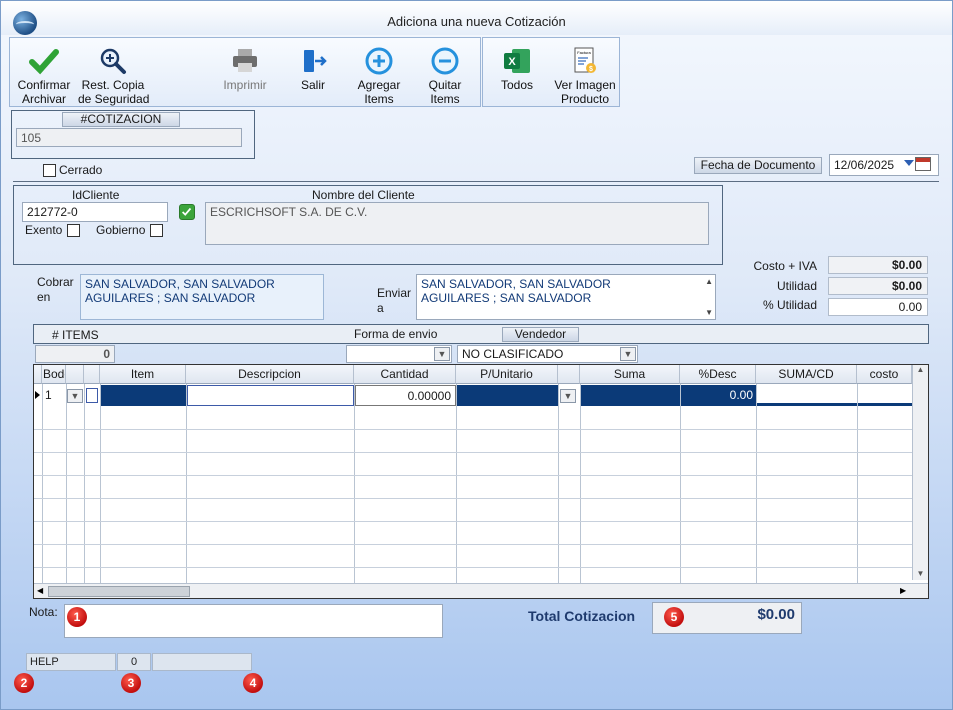  Describe the element at coordinates (920, 369) in the screenshot. I see `grid-scroll-up-icon: ▲` at that location.